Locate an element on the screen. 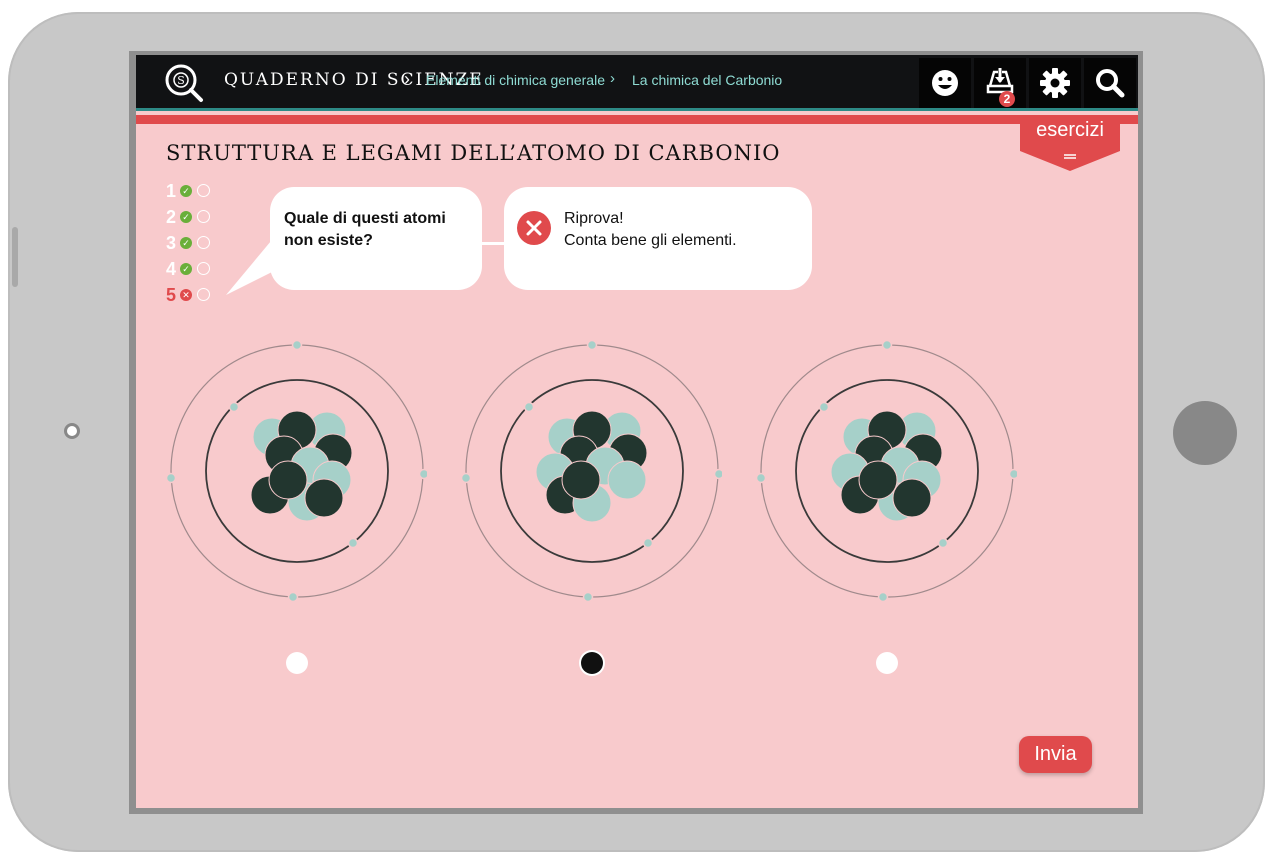  progress-number: 5 is located at coordinates (171, 295).